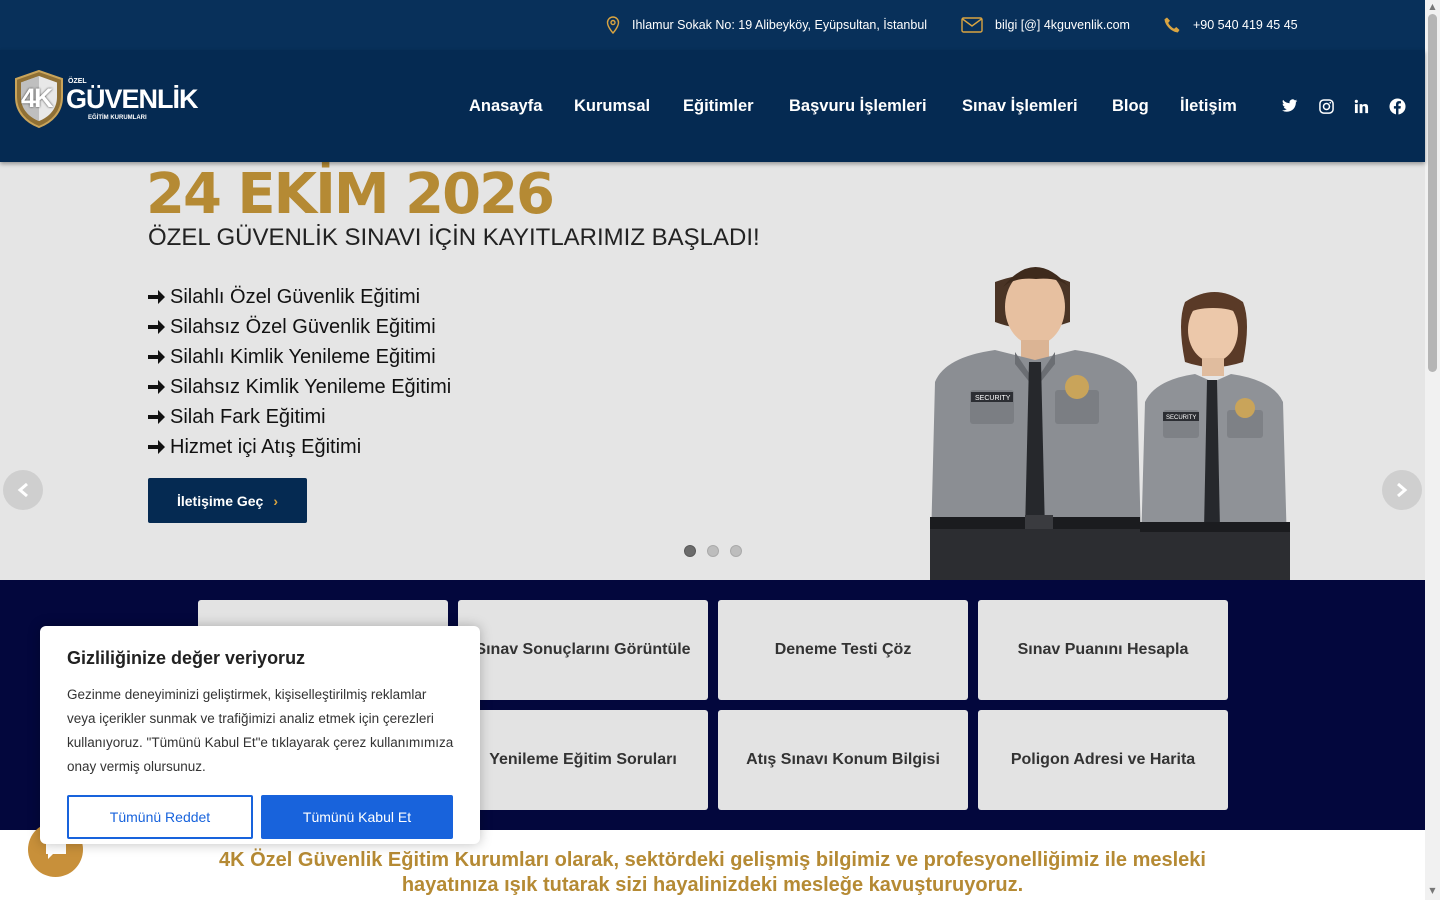 Image resolution: width=1440 pixels, height=900 pixels. I want to click on security-guards-image: SECURITY SECURITY, so click(1110, 423).